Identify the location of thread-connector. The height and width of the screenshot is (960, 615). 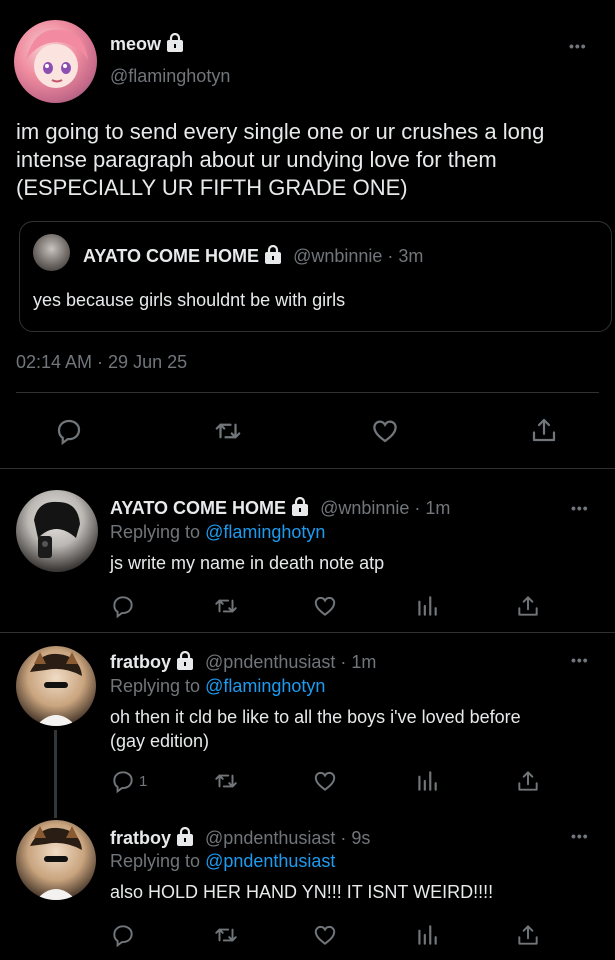
(55, 774).